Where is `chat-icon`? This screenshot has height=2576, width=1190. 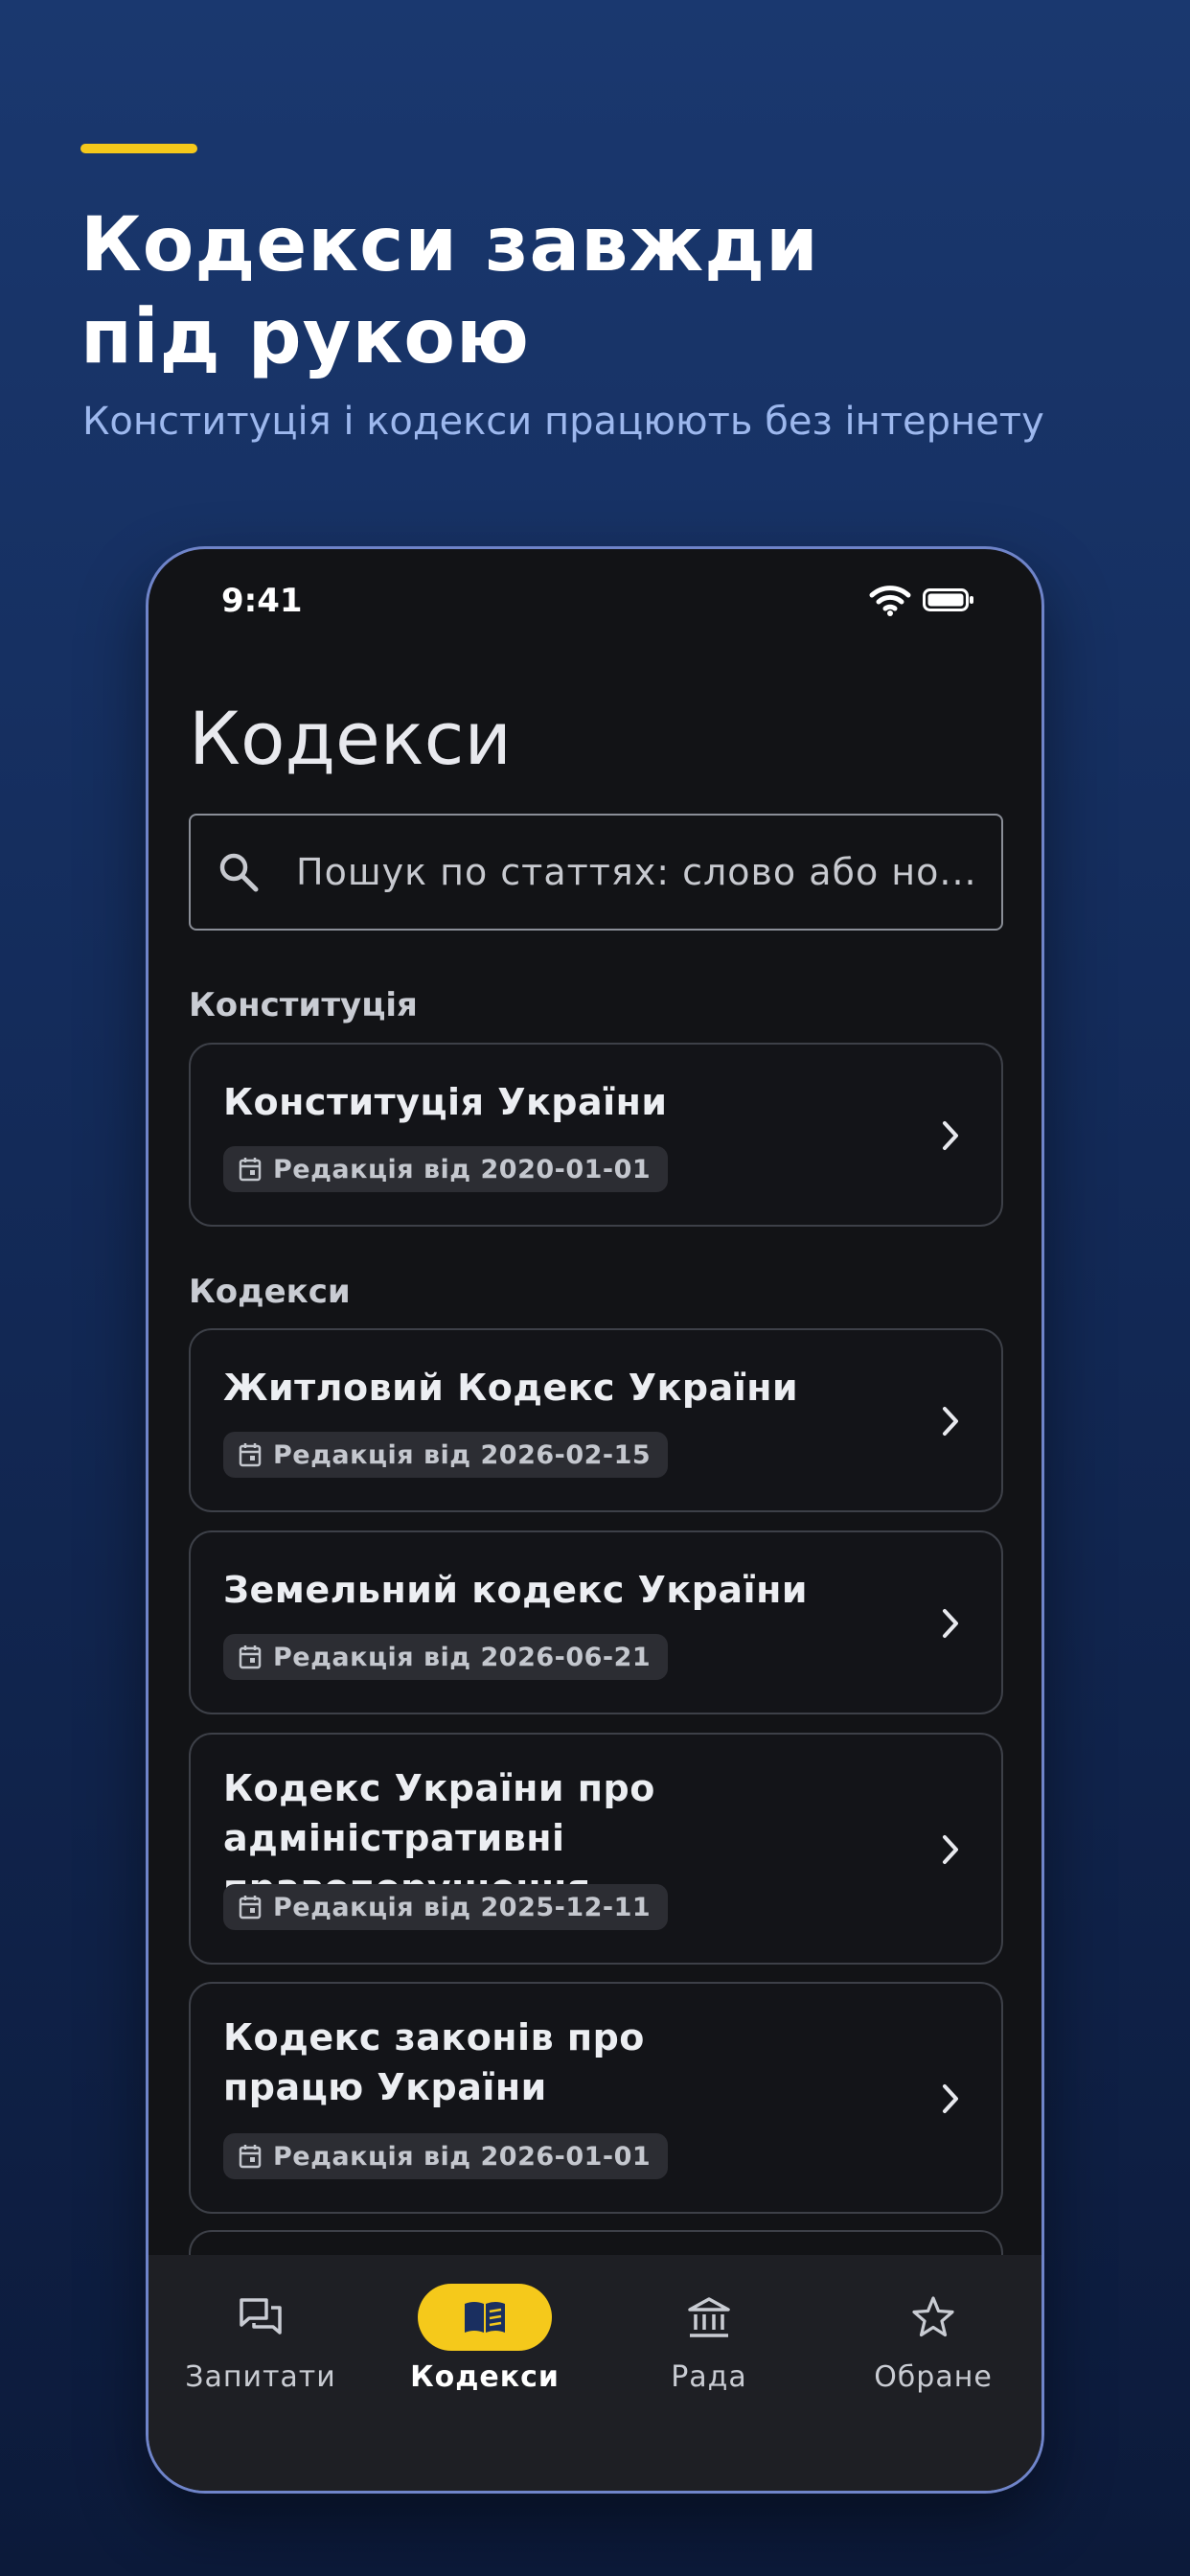 chat-icon is located at coordinates (261, 2316).